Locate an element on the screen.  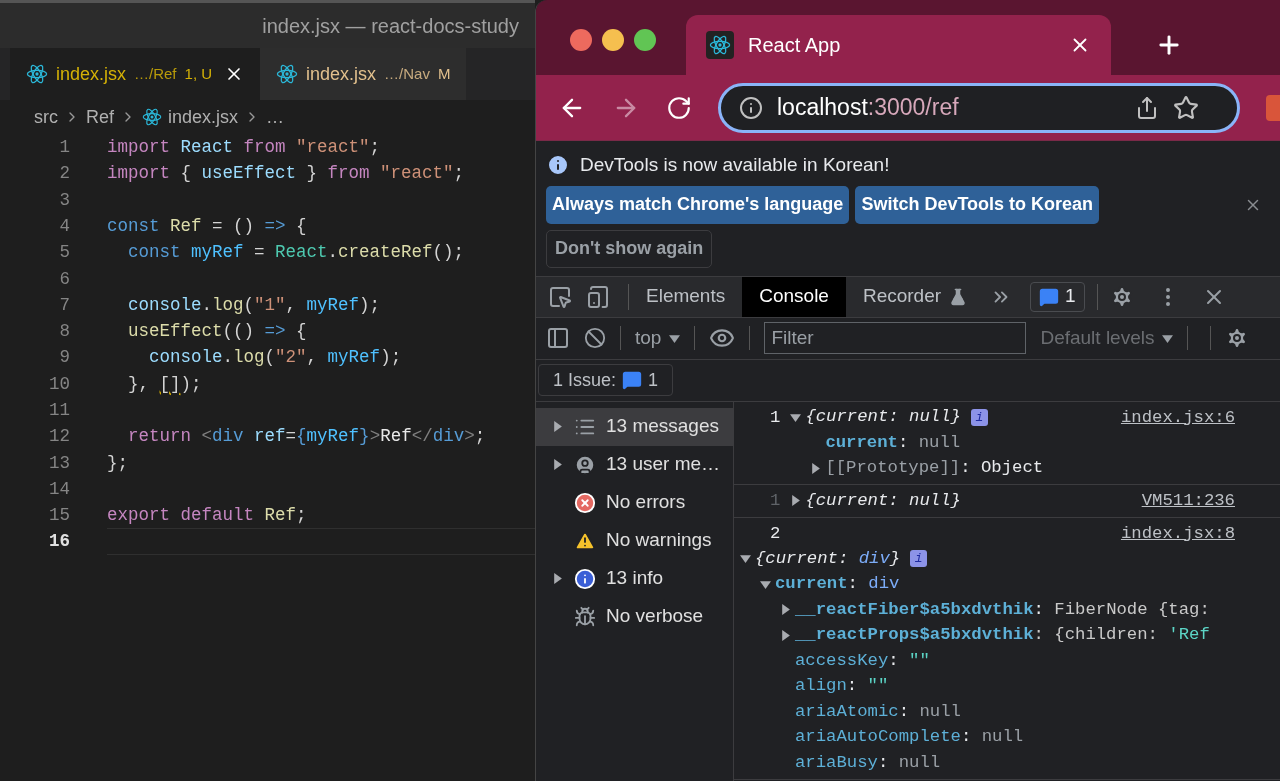
sidebar-item: No warnings is located at coordinates (634, 540).